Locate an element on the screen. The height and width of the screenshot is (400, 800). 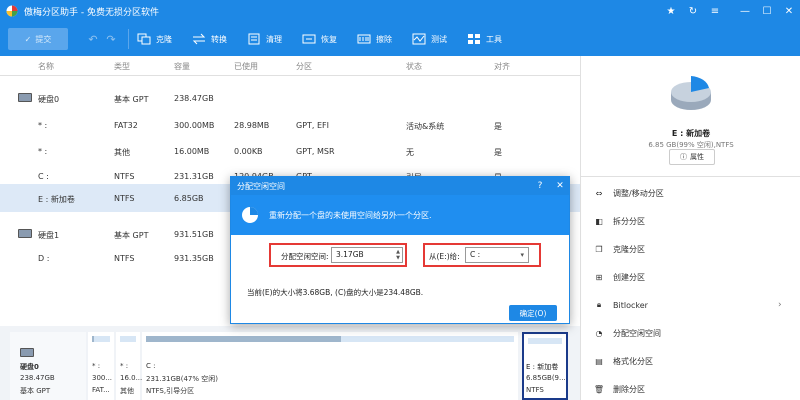
create-icon: ⊞ is located at coordinates (599, 277).